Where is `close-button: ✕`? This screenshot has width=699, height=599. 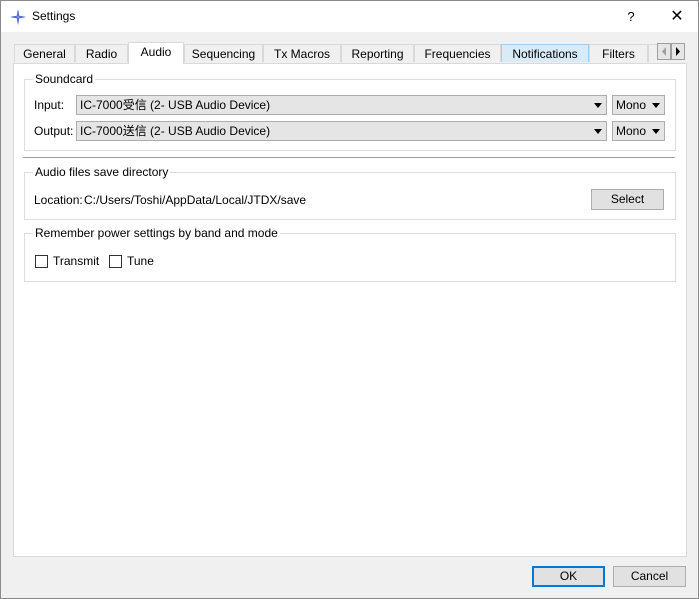 close-button: ✕ is located at coordinates (677, 16).